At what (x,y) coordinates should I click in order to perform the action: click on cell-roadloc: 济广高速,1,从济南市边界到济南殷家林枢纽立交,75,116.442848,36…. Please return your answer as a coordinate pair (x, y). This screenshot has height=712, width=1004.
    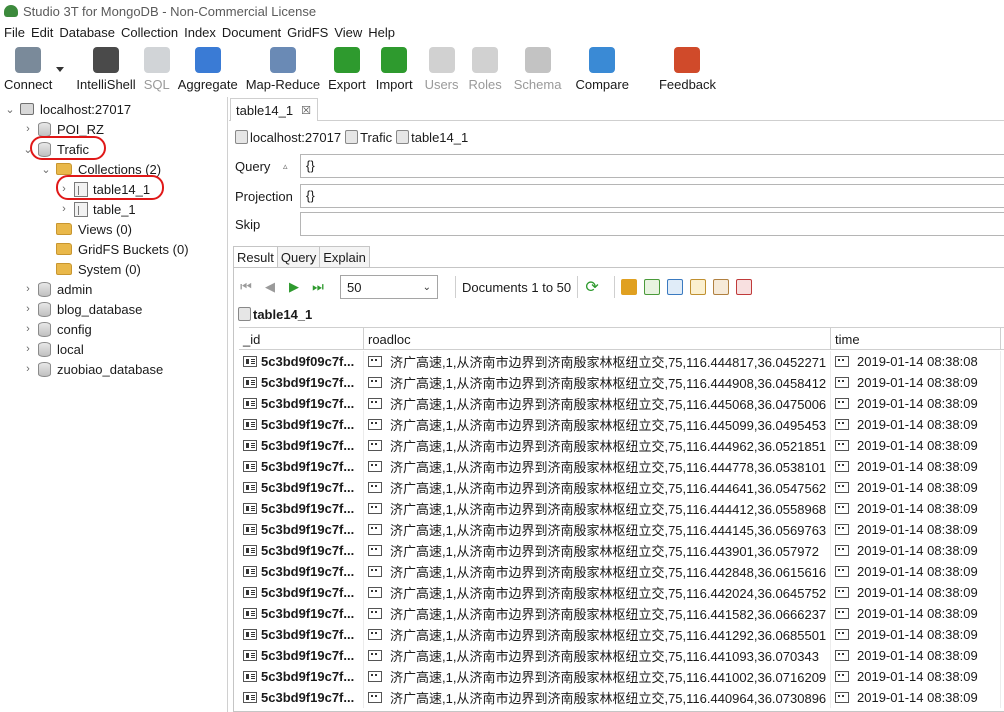
    Looking at the image, I should click on (597, 571).